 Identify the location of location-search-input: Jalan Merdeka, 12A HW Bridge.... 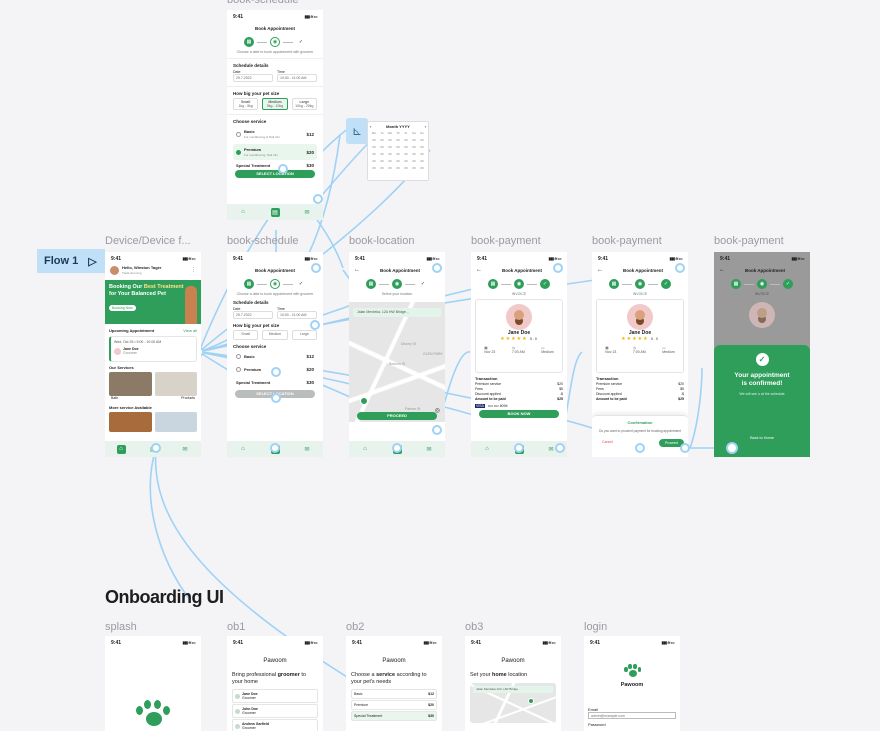
(397, 312).